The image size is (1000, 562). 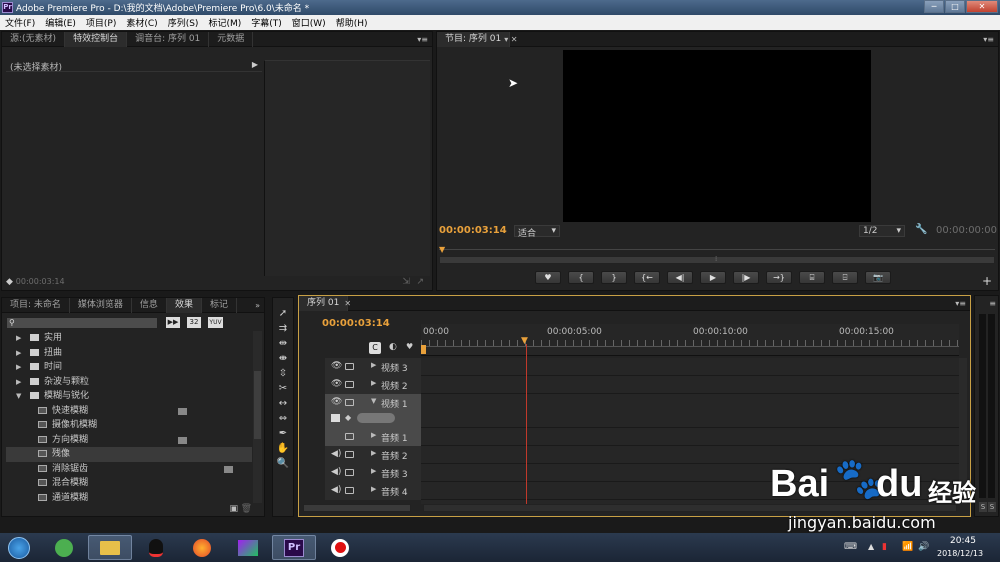 I want to click on tray-volume-icon: 🔊, so click(x=923, y=547).